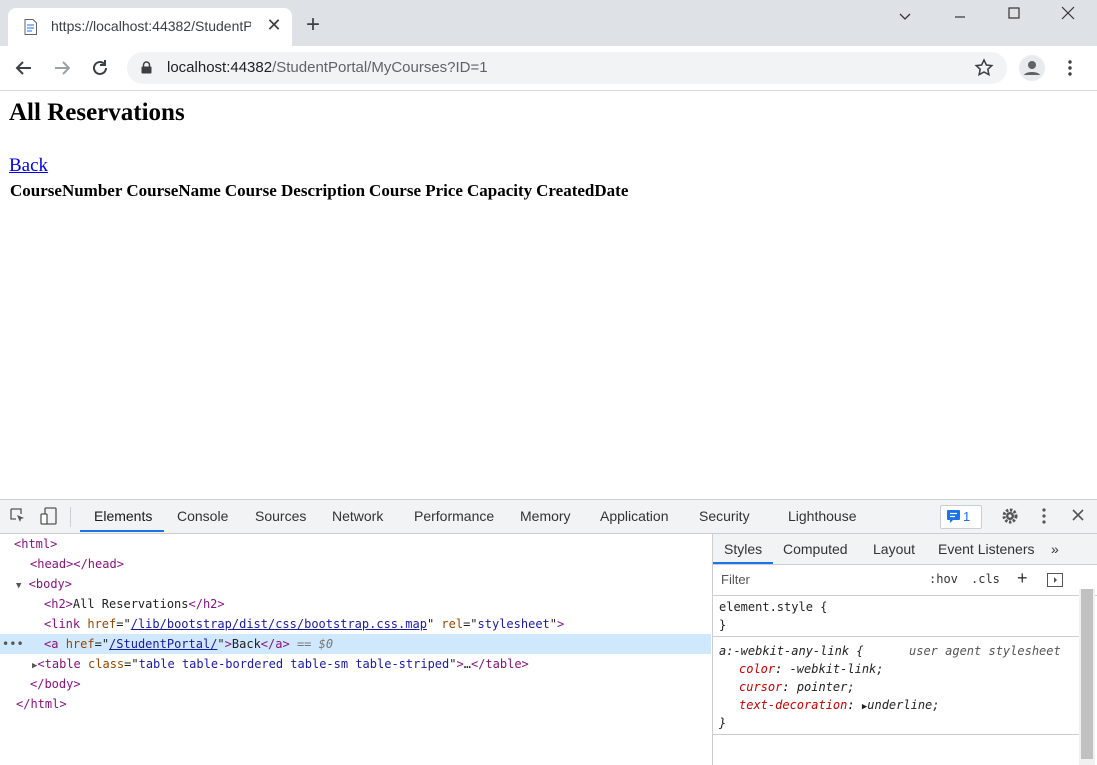  I want to click on more-tabs-icon: », so click(1055, 549).